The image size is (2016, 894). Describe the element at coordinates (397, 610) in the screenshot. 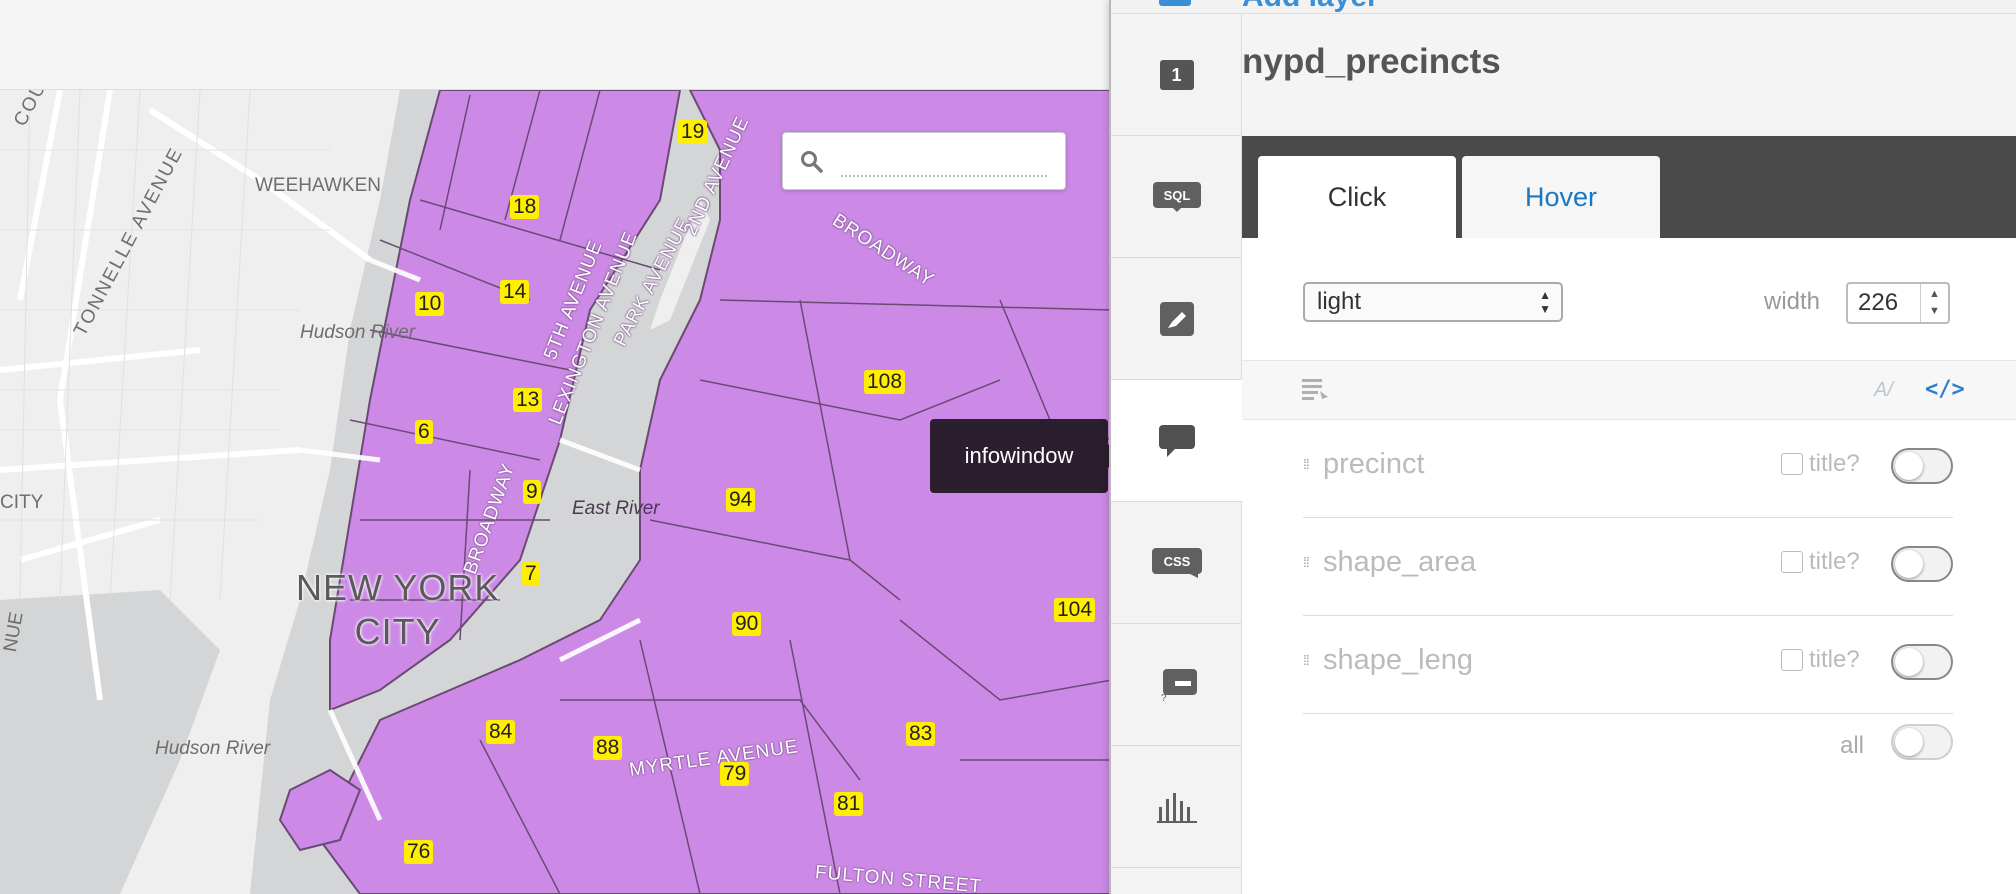

I see `map-label-new-york-city: NEW YORK CITY` at that location.